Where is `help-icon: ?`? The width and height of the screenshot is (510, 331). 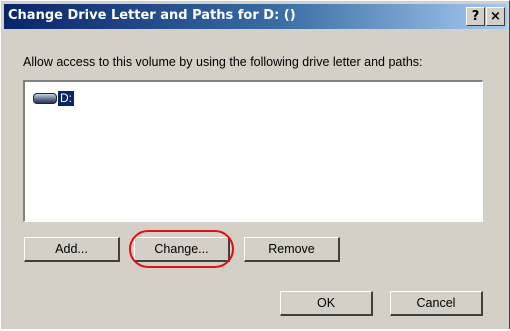 help-icon: ? is located at coordinates (475, 16).